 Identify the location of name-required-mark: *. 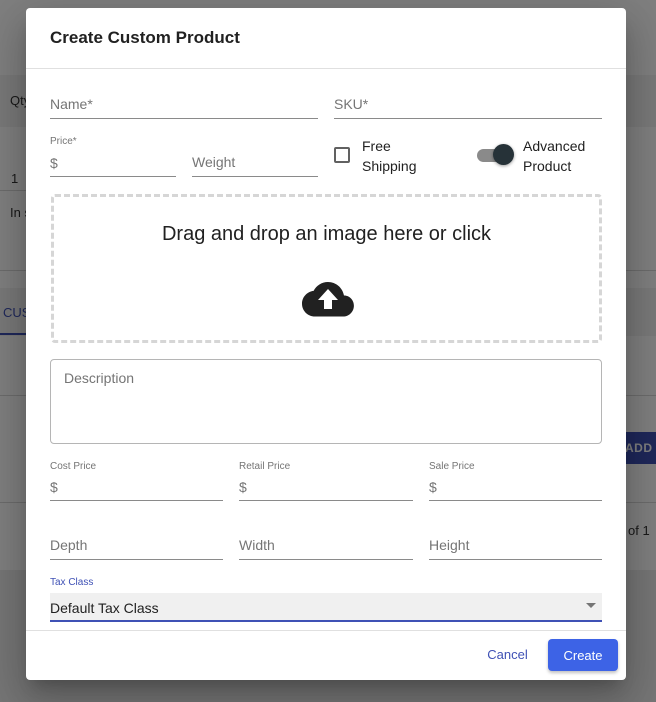
(90, 104).